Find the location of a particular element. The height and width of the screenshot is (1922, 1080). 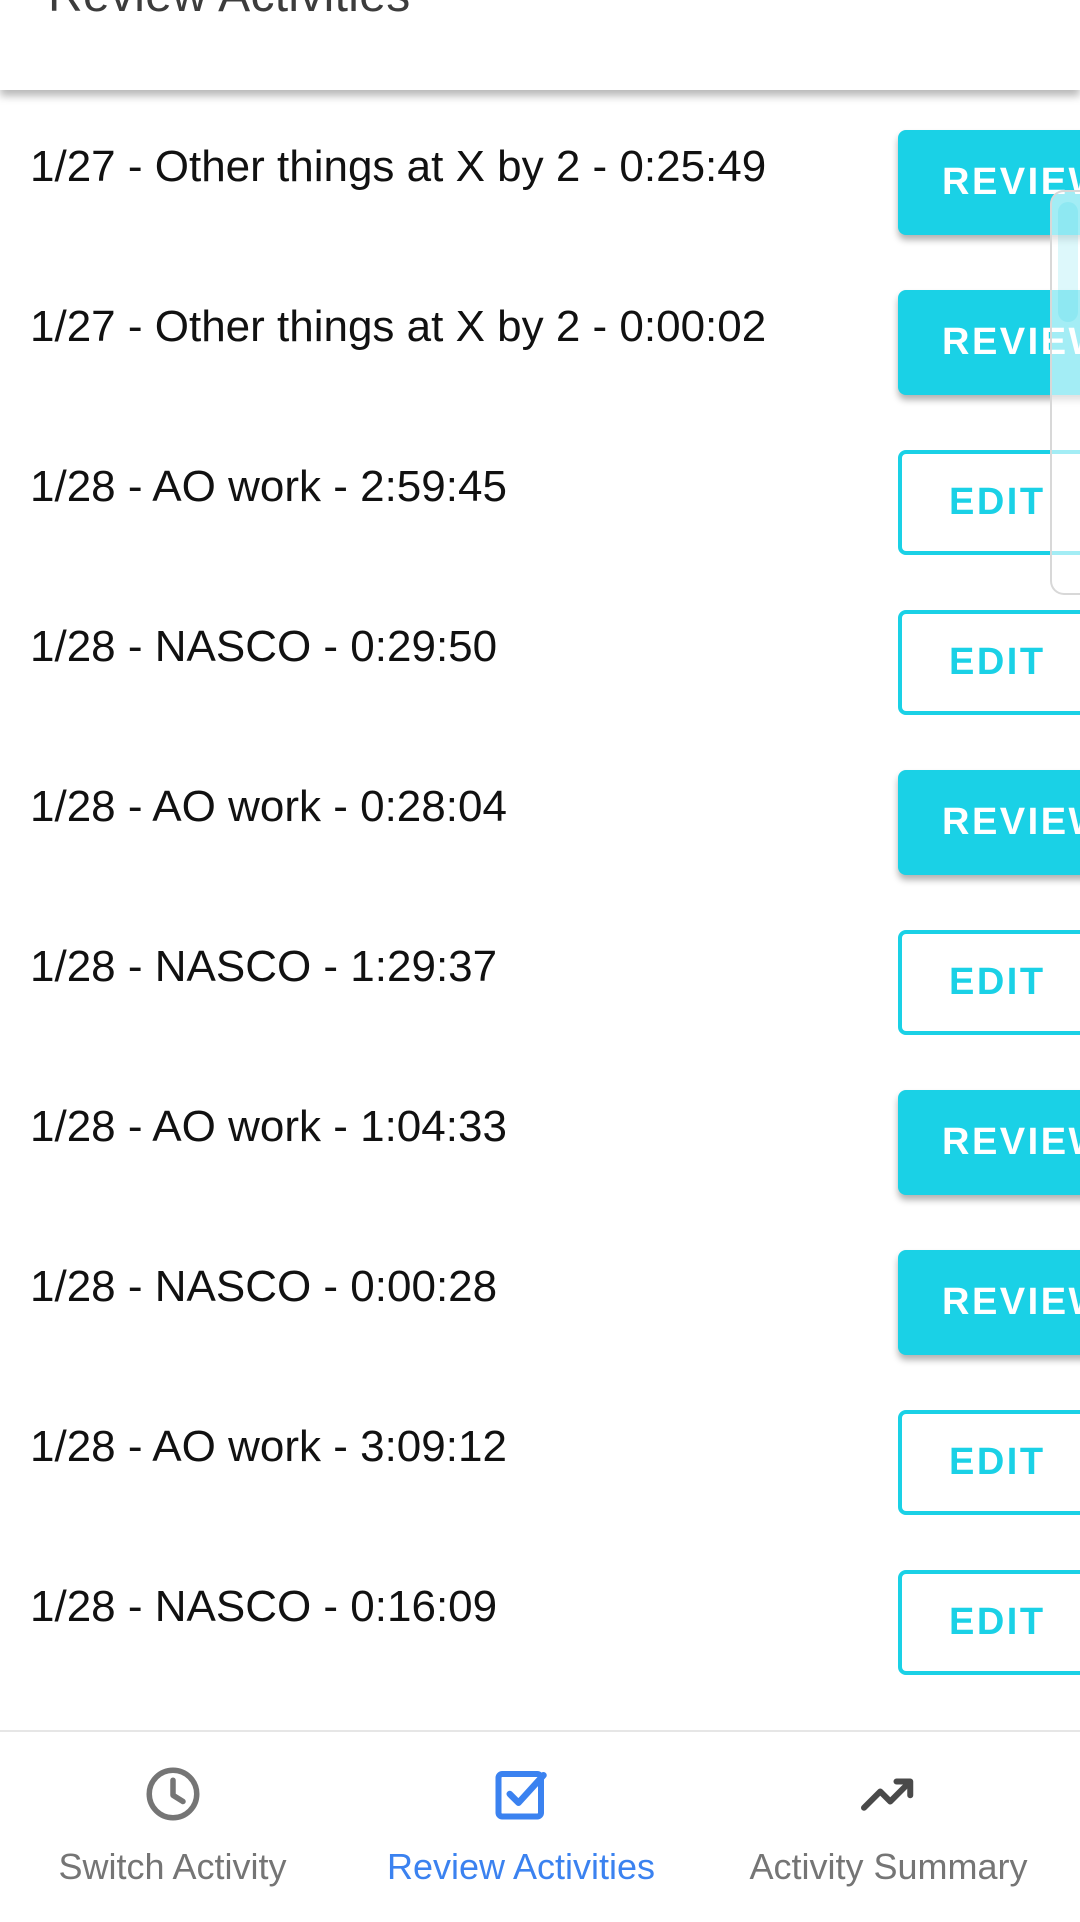

checkbox-icon is located at coordinates (521, 1795).